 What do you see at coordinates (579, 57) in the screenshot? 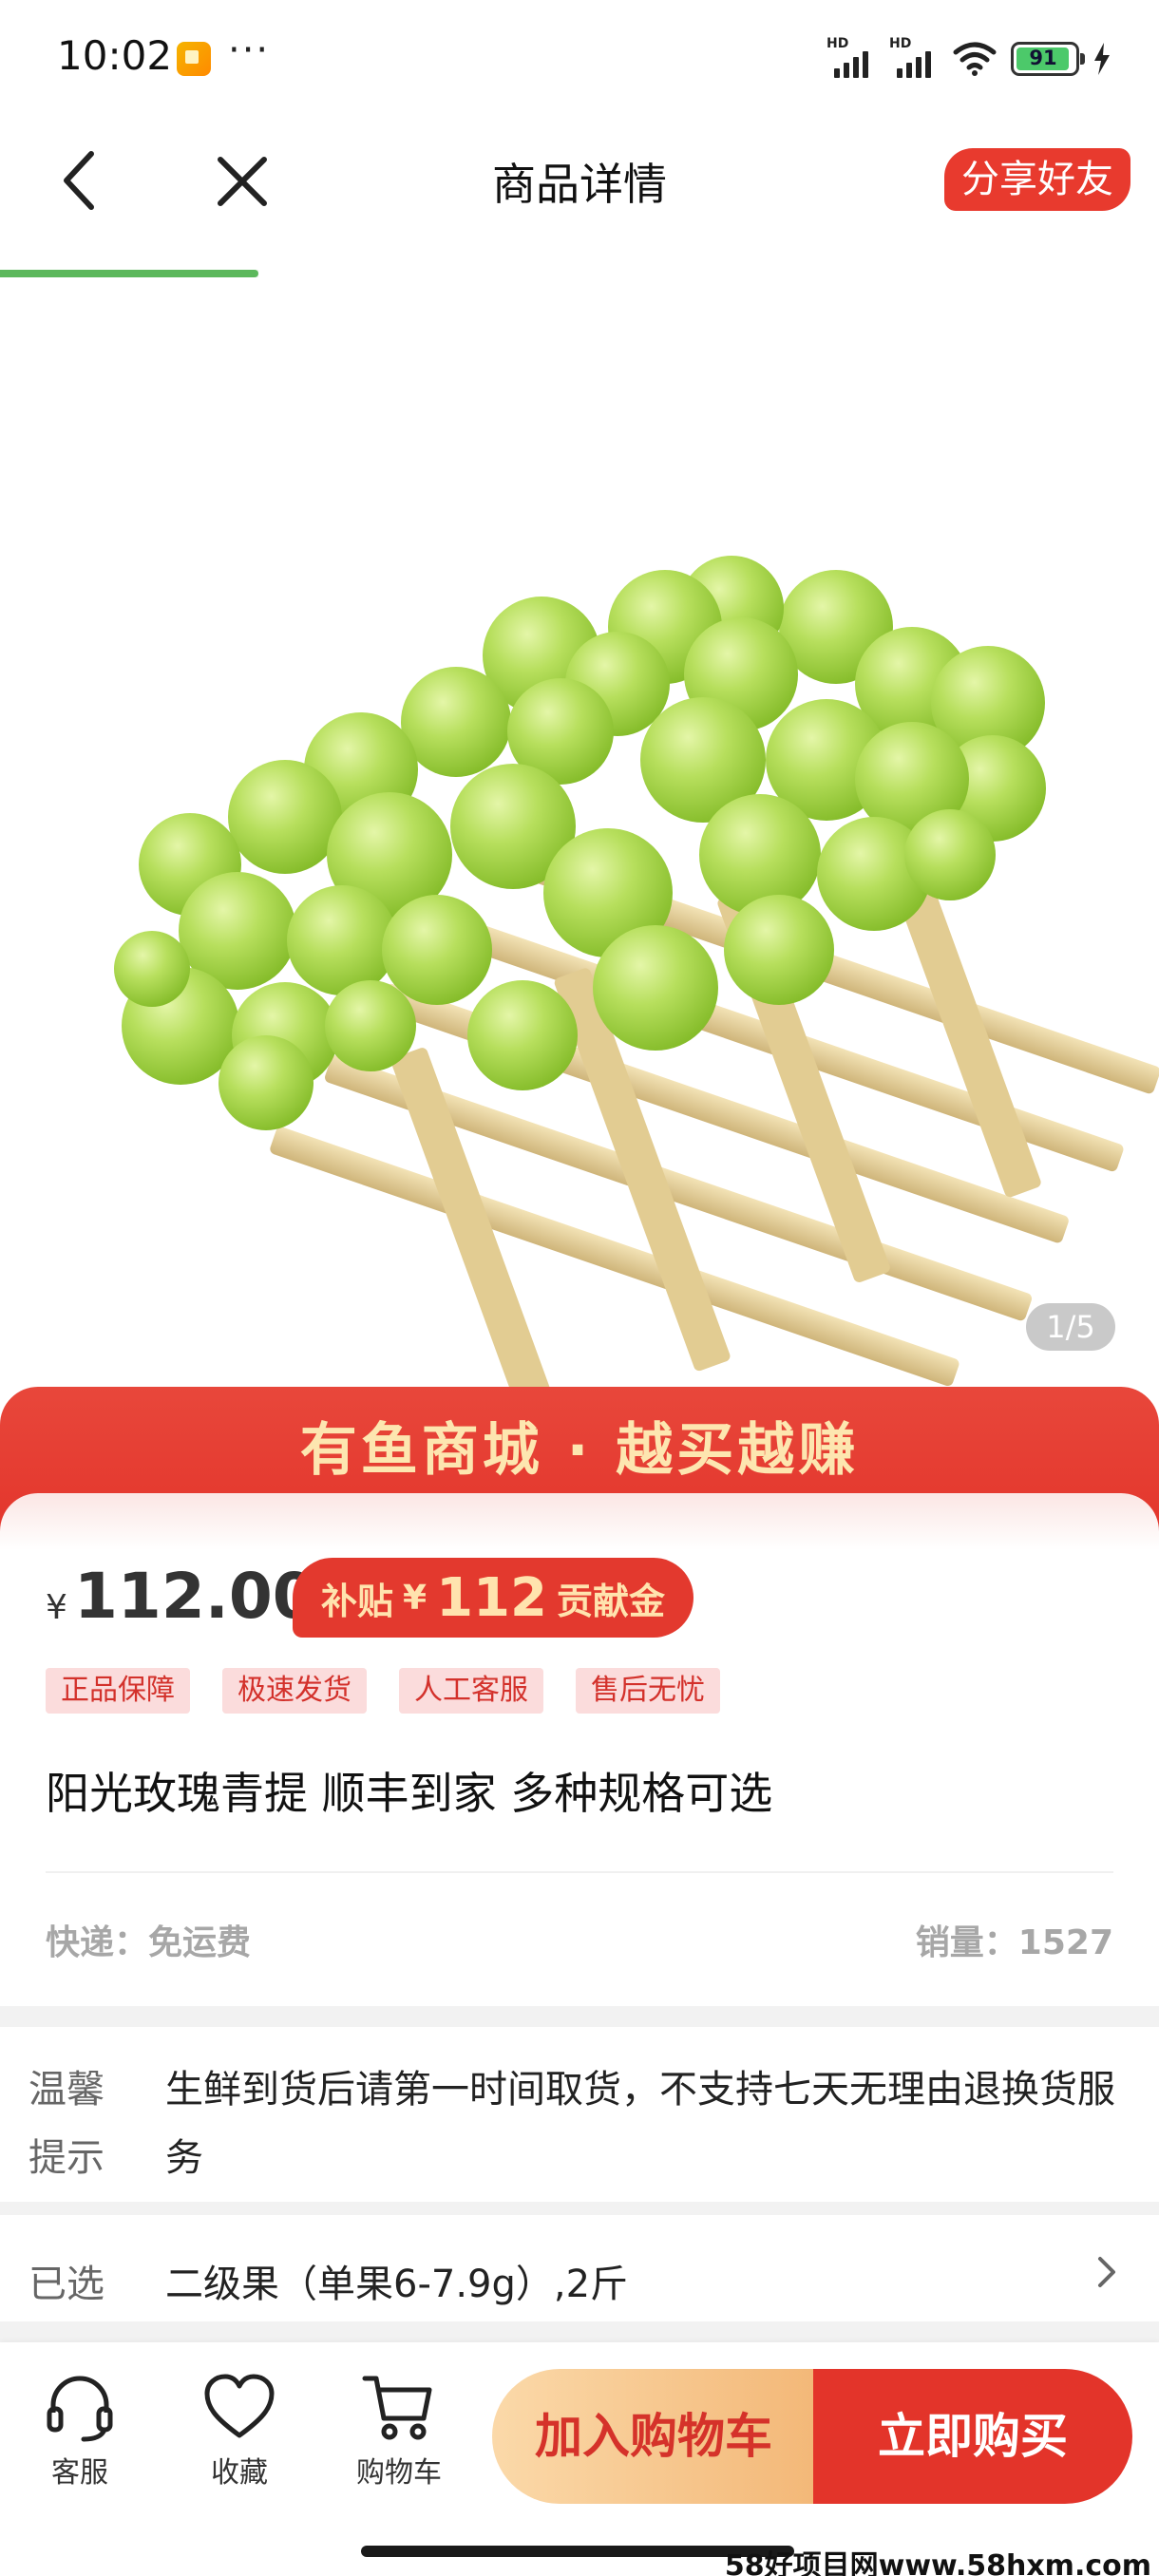
I see `status-bar: 10:02 ··· HD HD 91` at bounding box center [579, 57].